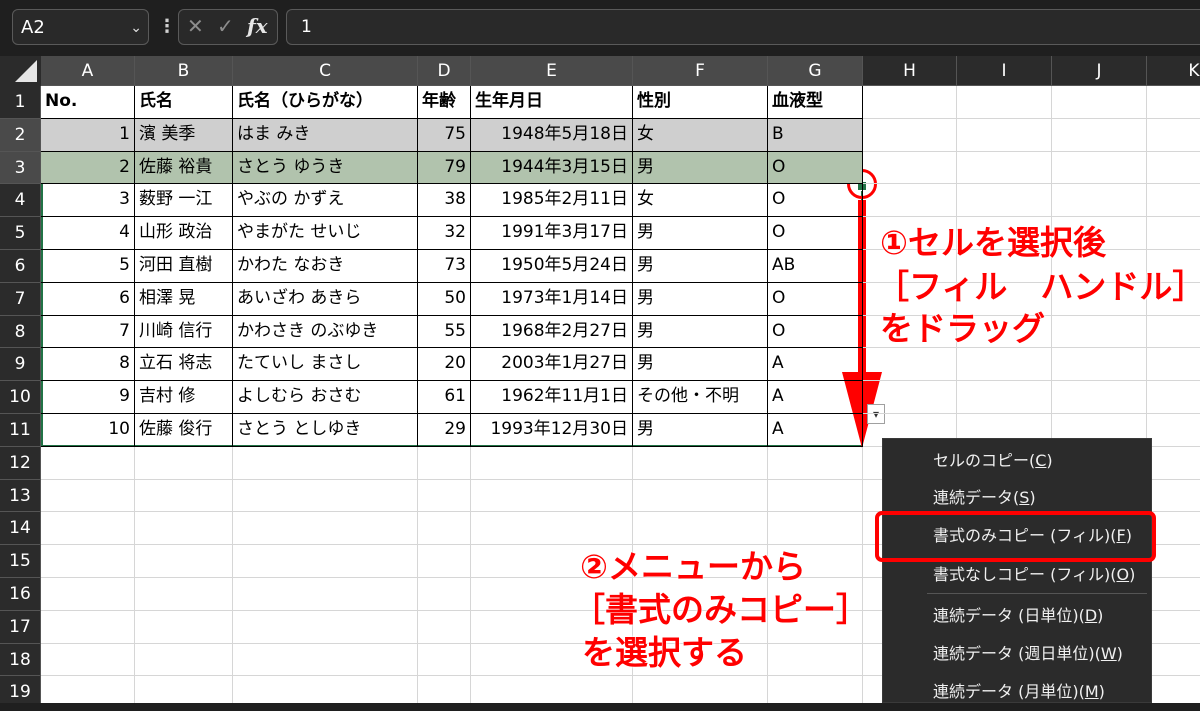 This screenshot has height=711, width=1200. What do you see at coordinates (88, 430) in the screenshot?
I see `table-cell: 10` at bounding box center [88, 430].